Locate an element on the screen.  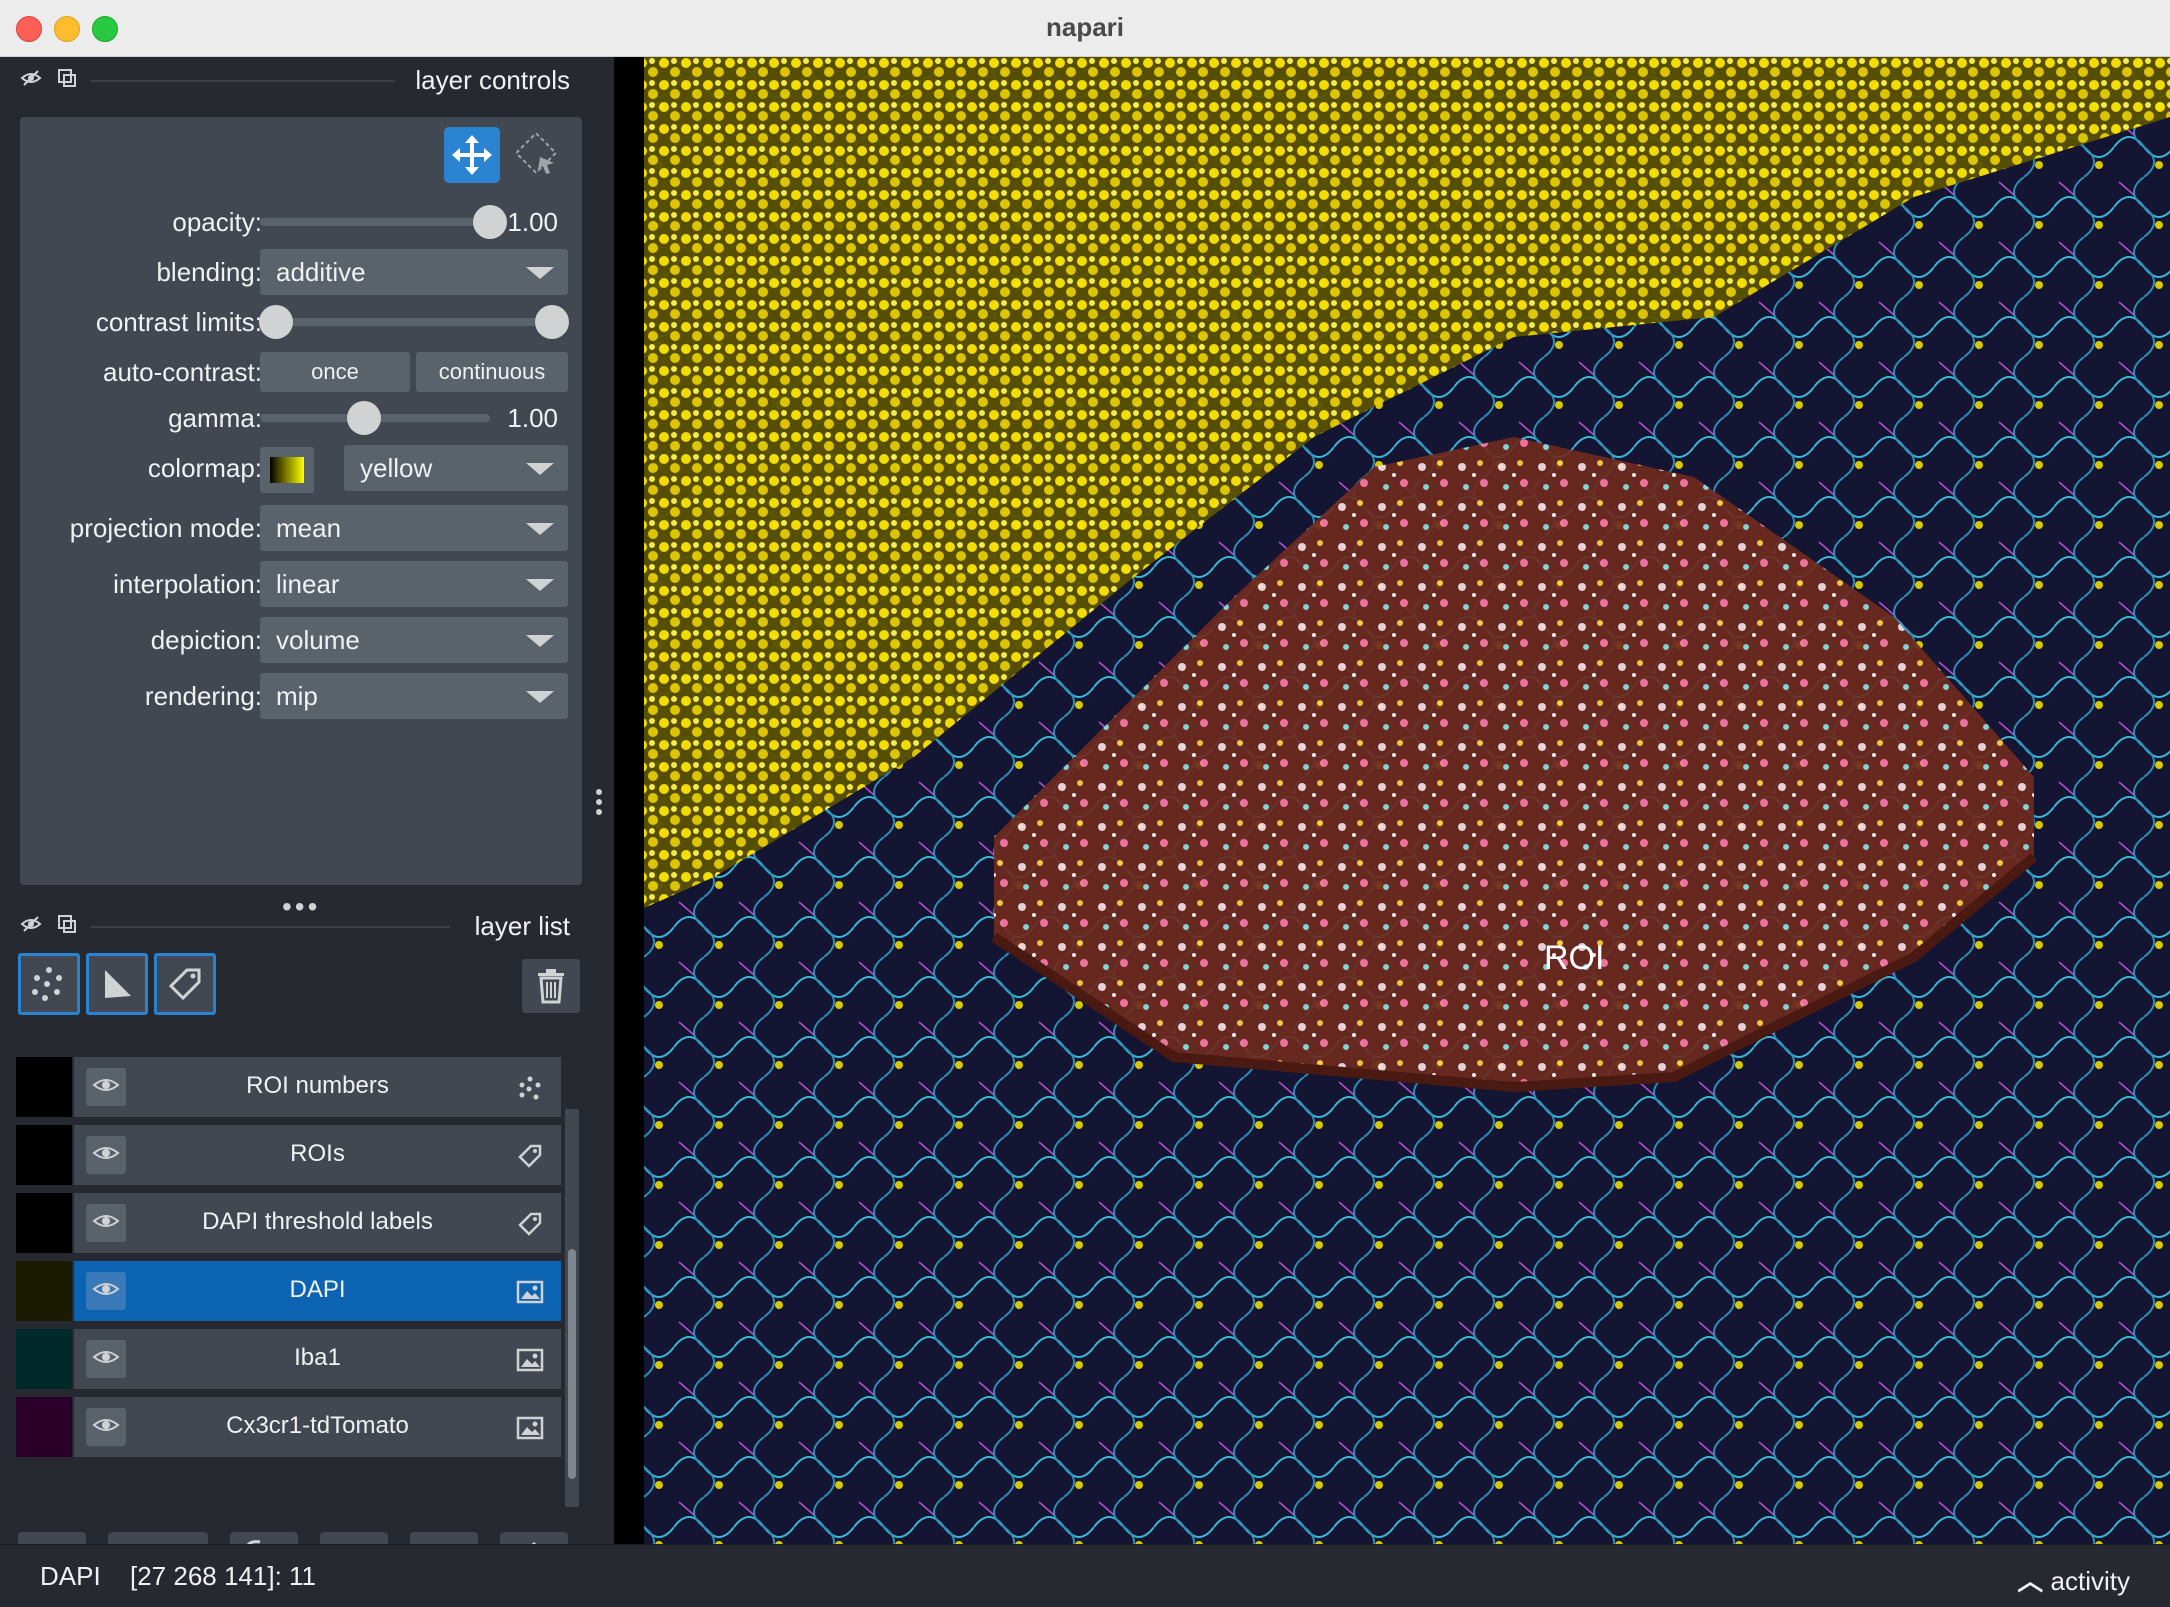
blending-row: blending: additive is located at coordinates (301, 272).